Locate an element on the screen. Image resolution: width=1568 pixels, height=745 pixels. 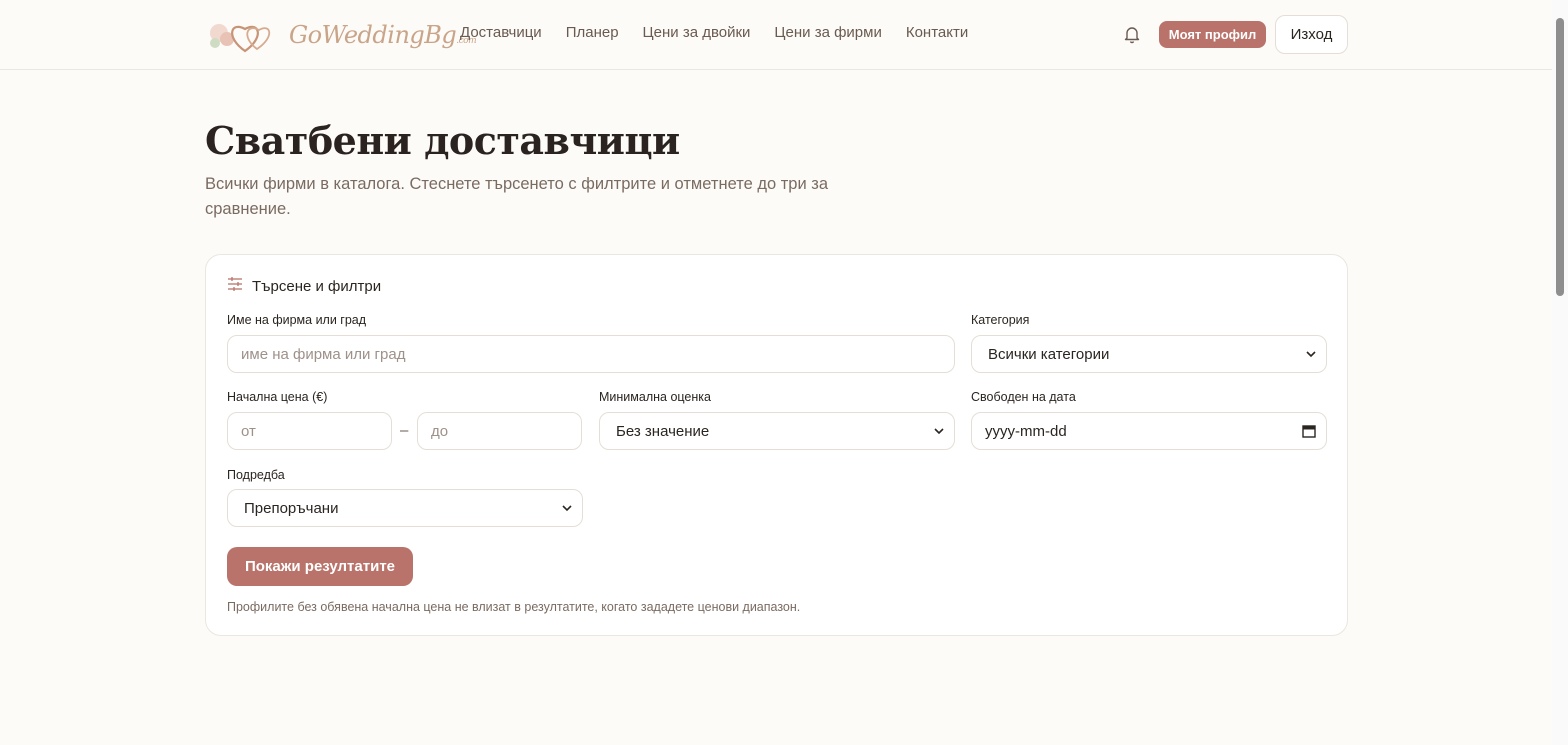
nav-link-prices-couples: Цени за двойки is located at coordinates (697, 32).